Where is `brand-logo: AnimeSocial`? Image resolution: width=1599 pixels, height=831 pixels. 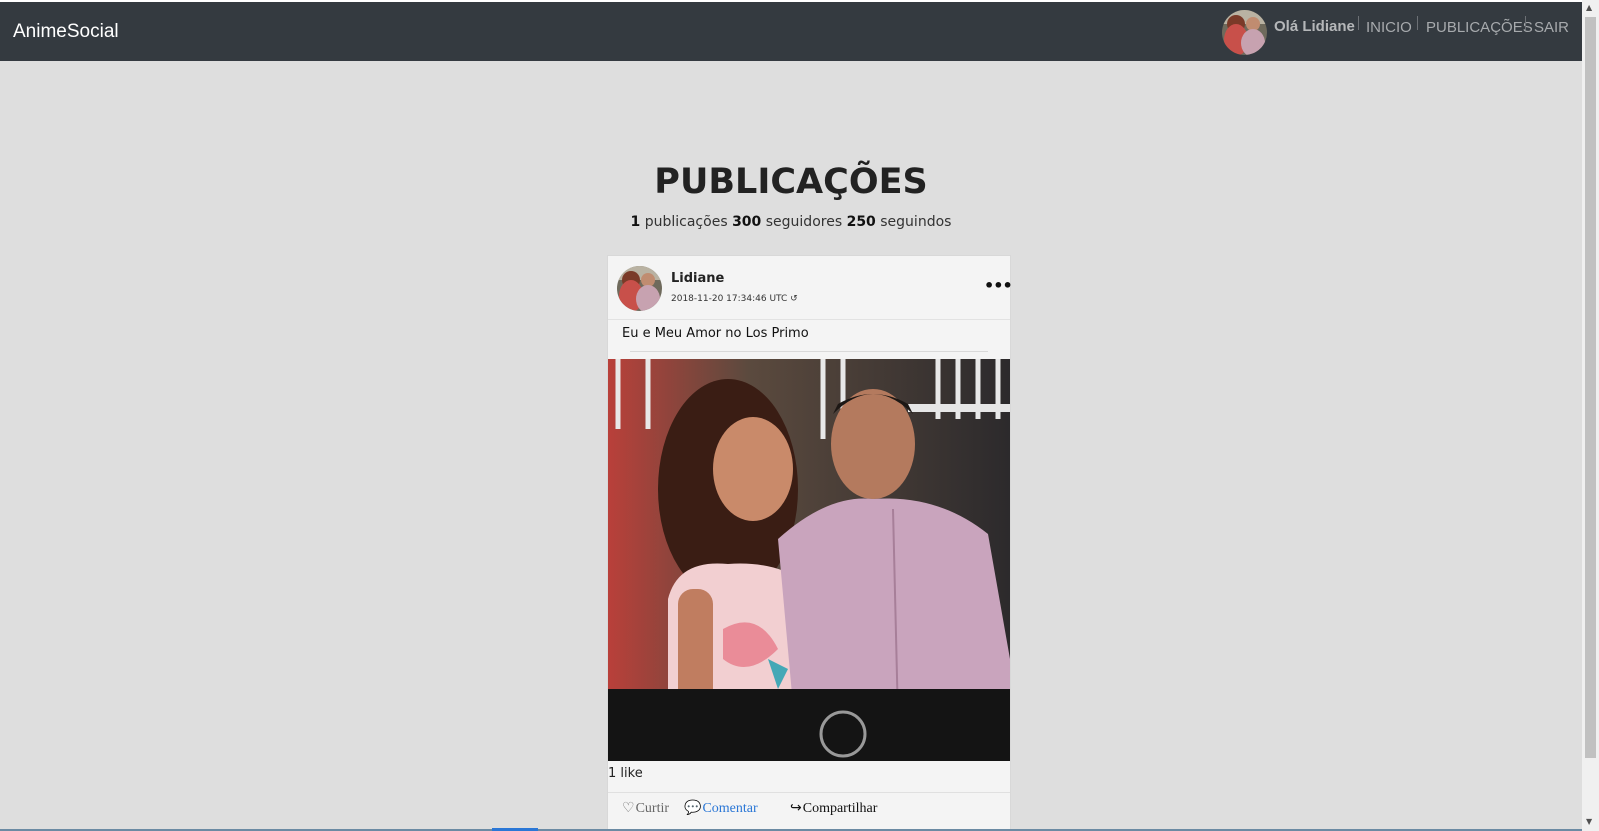 brand-logo: AnimeSocial is located at coordinates (66, 32).